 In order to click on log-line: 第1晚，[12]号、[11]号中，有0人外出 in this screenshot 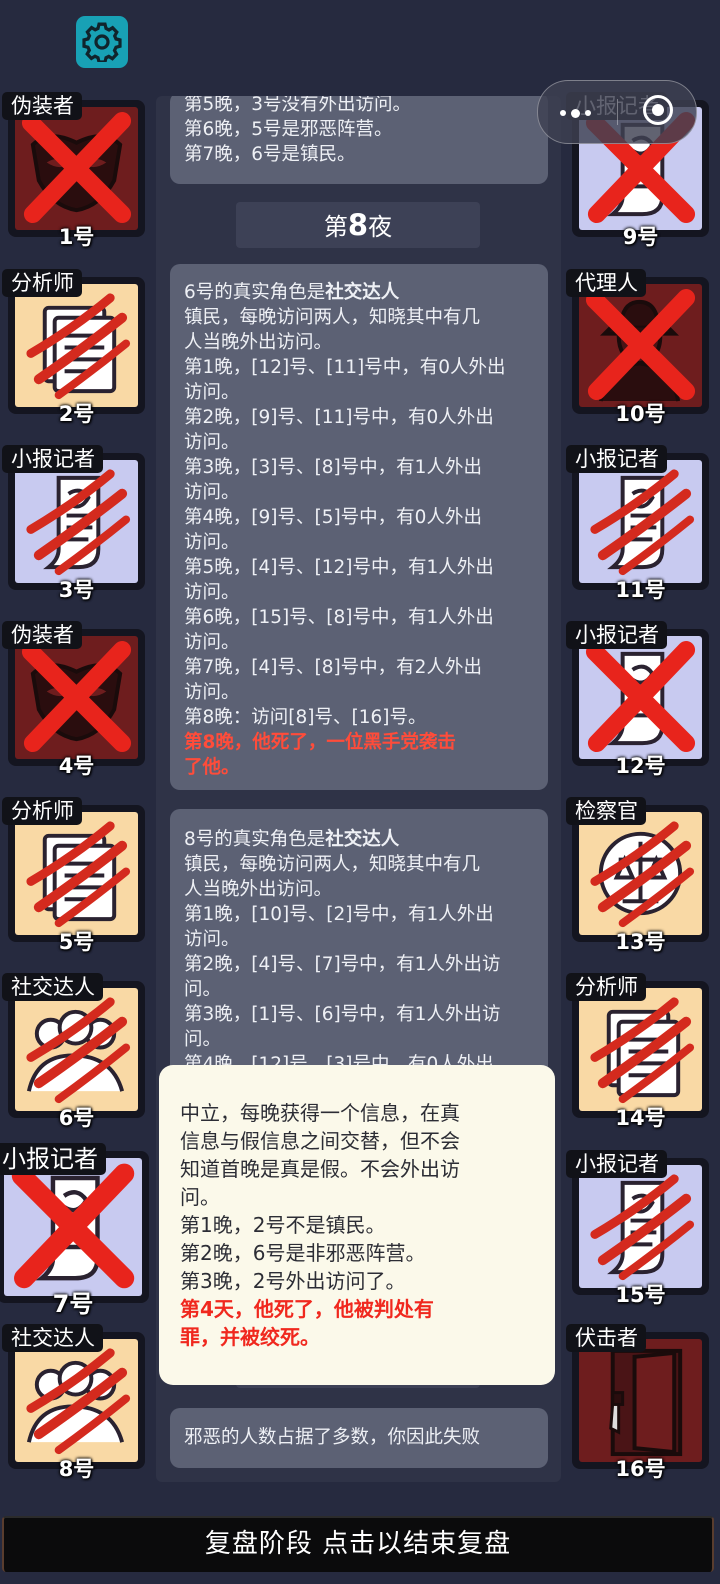, I will do `click(345, 367)`.